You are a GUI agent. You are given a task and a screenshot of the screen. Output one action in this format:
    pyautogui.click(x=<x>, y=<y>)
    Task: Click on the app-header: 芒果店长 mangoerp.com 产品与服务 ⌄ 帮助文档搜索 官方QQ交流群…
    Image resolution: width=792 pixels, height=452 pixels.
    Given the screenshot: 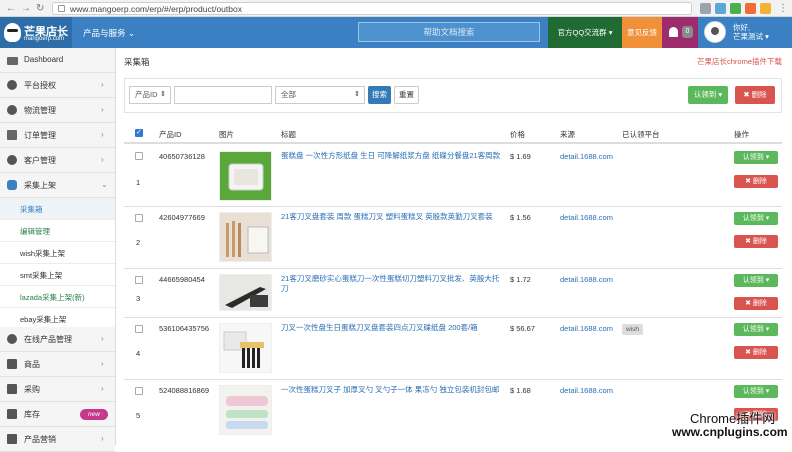 What is the action you would take?
    pyautogui.click(x=396, y=32)
    